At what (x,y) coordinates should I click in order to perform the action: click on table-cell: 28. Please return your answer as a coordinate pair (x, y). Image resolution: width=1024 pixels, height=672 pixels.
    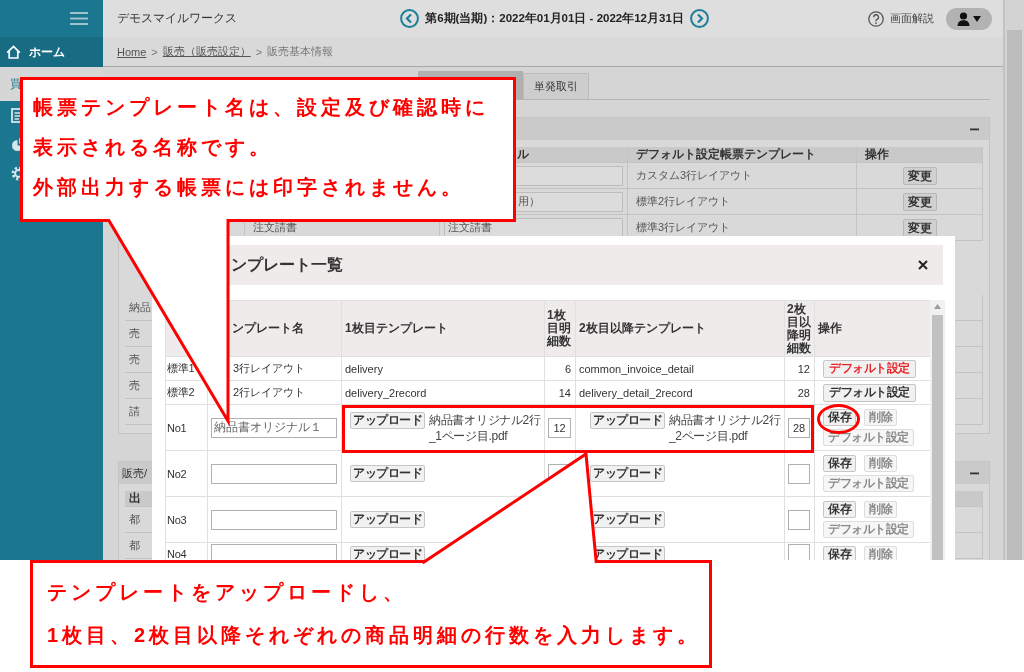
    Looking at the image, I should click on (800, 393).